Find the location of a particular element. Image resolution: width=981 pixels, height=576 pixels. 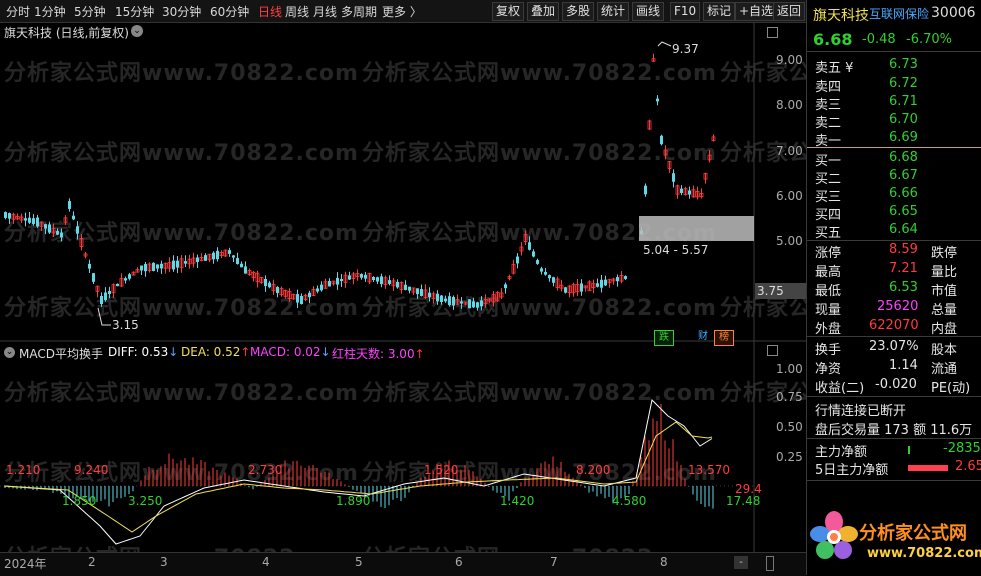

period-weekly: 周线 is located at coordinates (297, 11).